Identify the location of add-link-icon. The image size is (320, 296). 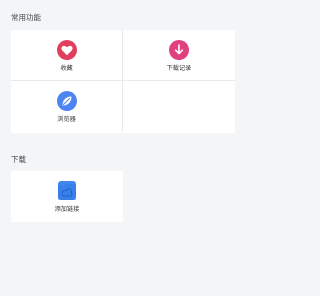
(67, 190).